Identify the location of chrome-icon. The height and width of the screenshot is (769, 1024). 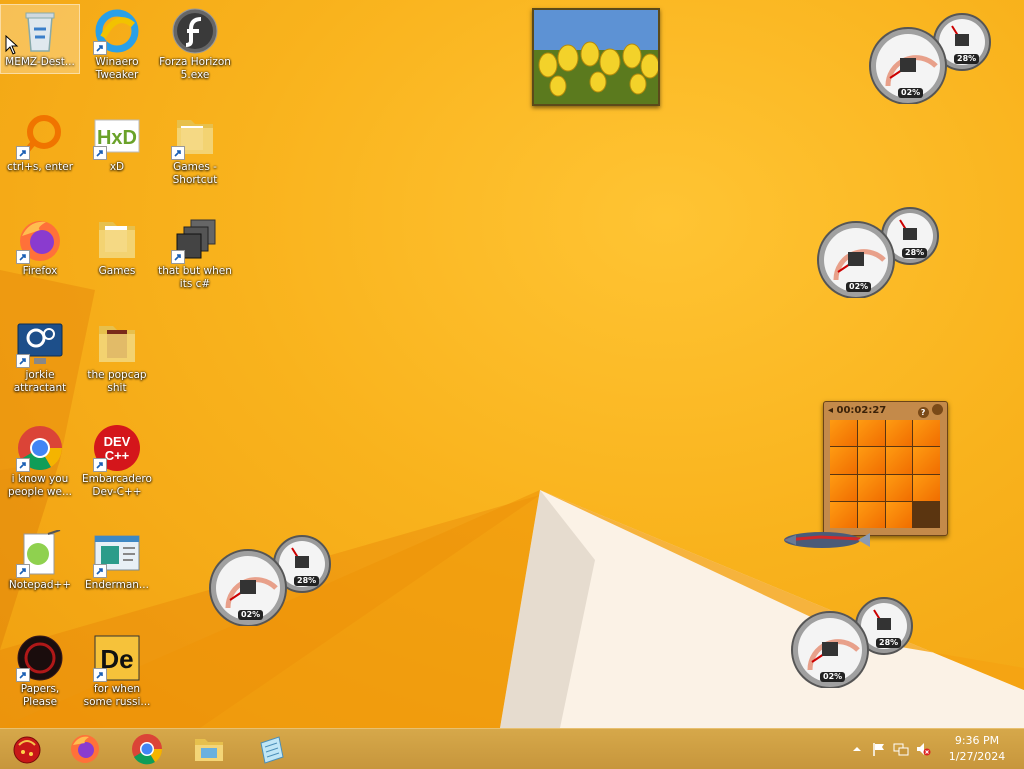
(40, 448).